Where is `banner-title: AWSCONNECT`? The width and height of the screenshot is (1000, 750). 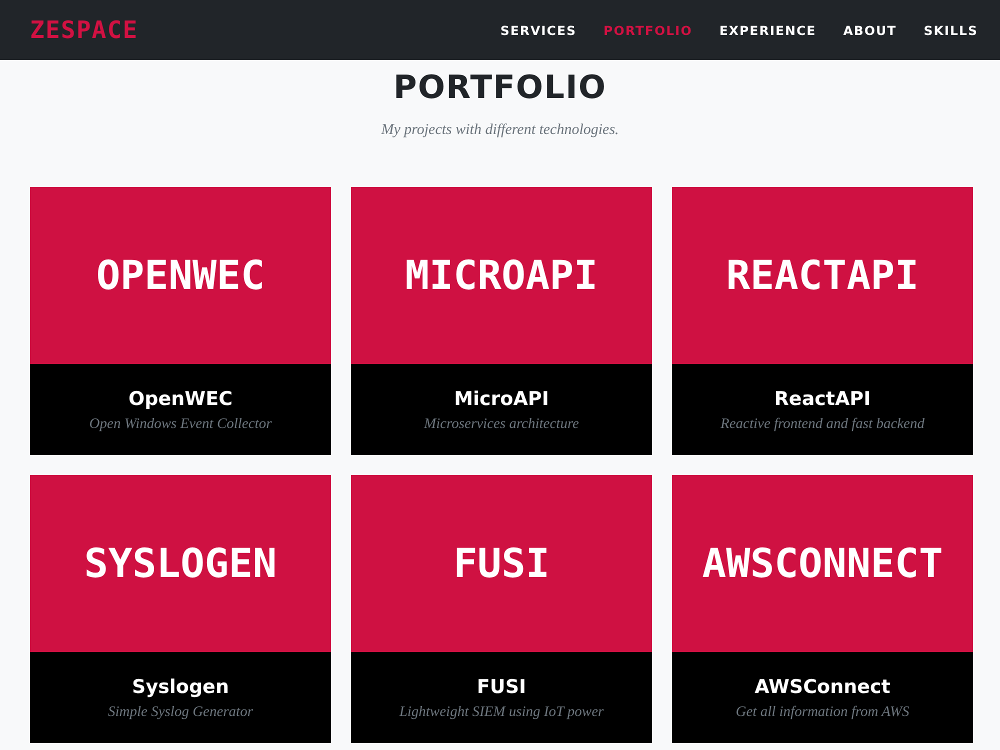 banner-title: AWSCONNECT is located at coordinates (822, 563).